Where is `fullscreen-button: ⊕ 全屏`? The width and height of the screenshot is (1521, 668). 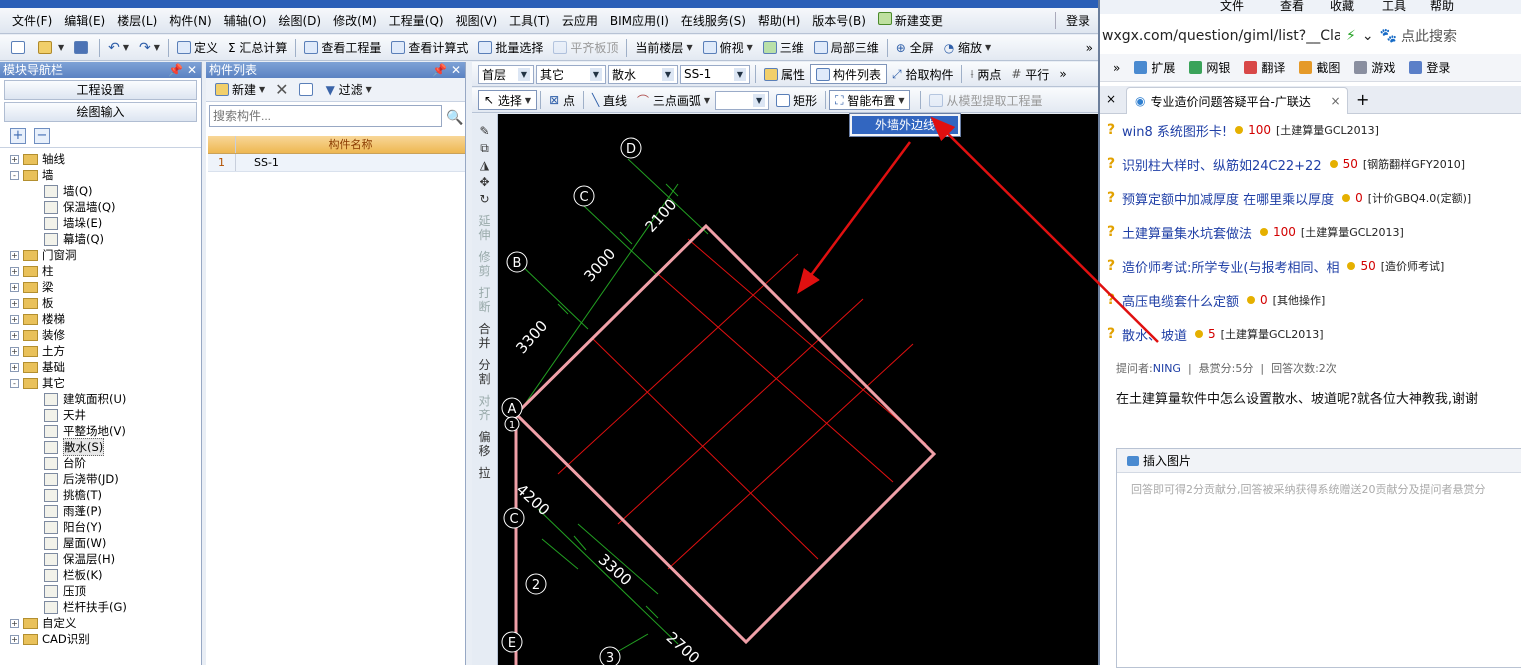 fullscreen-button: ⊕ 全屏 is located at coordinates (915, 48).